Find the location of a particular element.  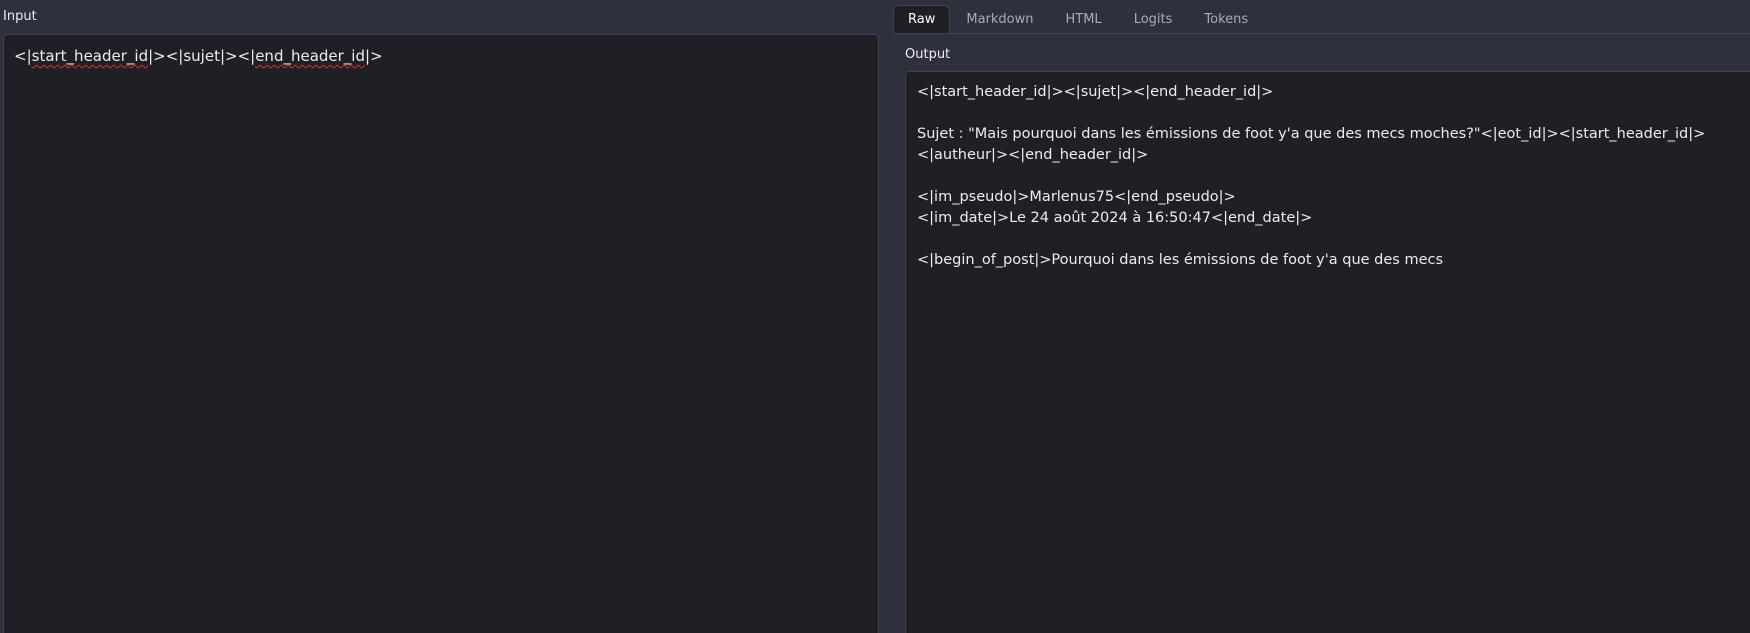

tab-markdown: Markdown is located at coordinates (999, 19).